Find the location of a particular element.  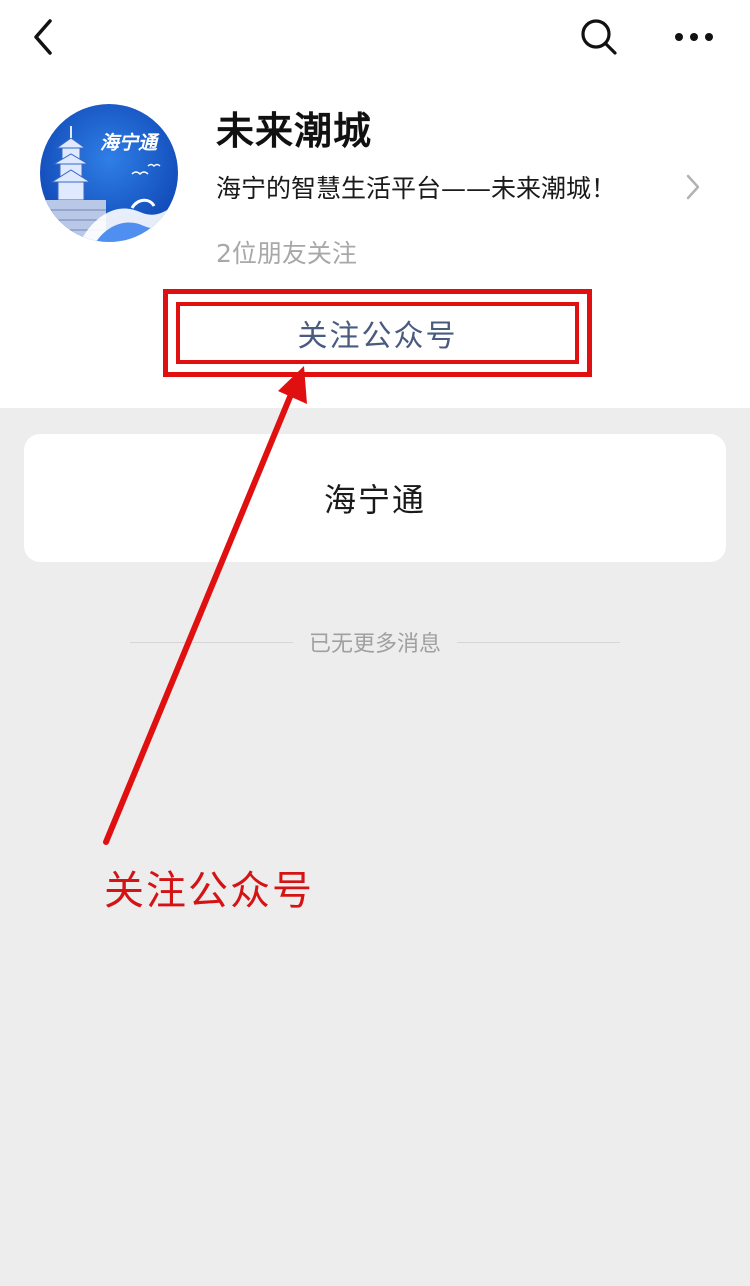

annotation-arrow is located at coordinates (205, 605).